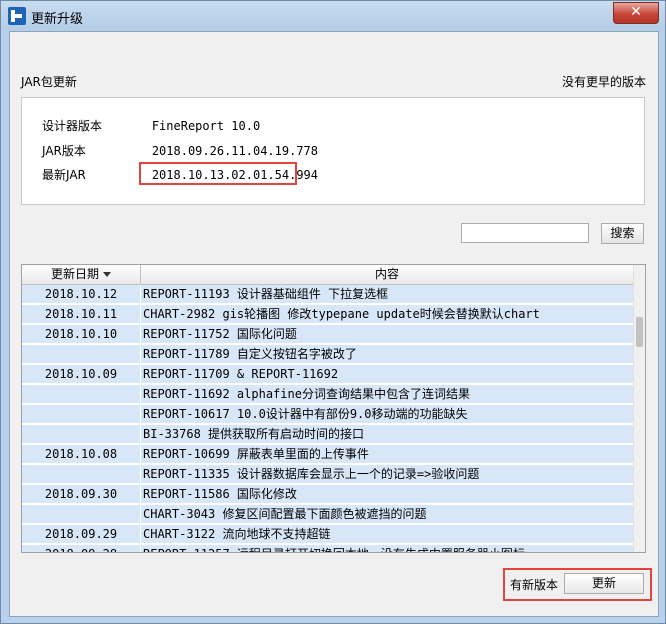 This screenshot has height=624, width=666. What do you see at coordinates (81, 294) in the screenshot?
I see `row-date: 2018.10.12` at bounding box center [81, 294].